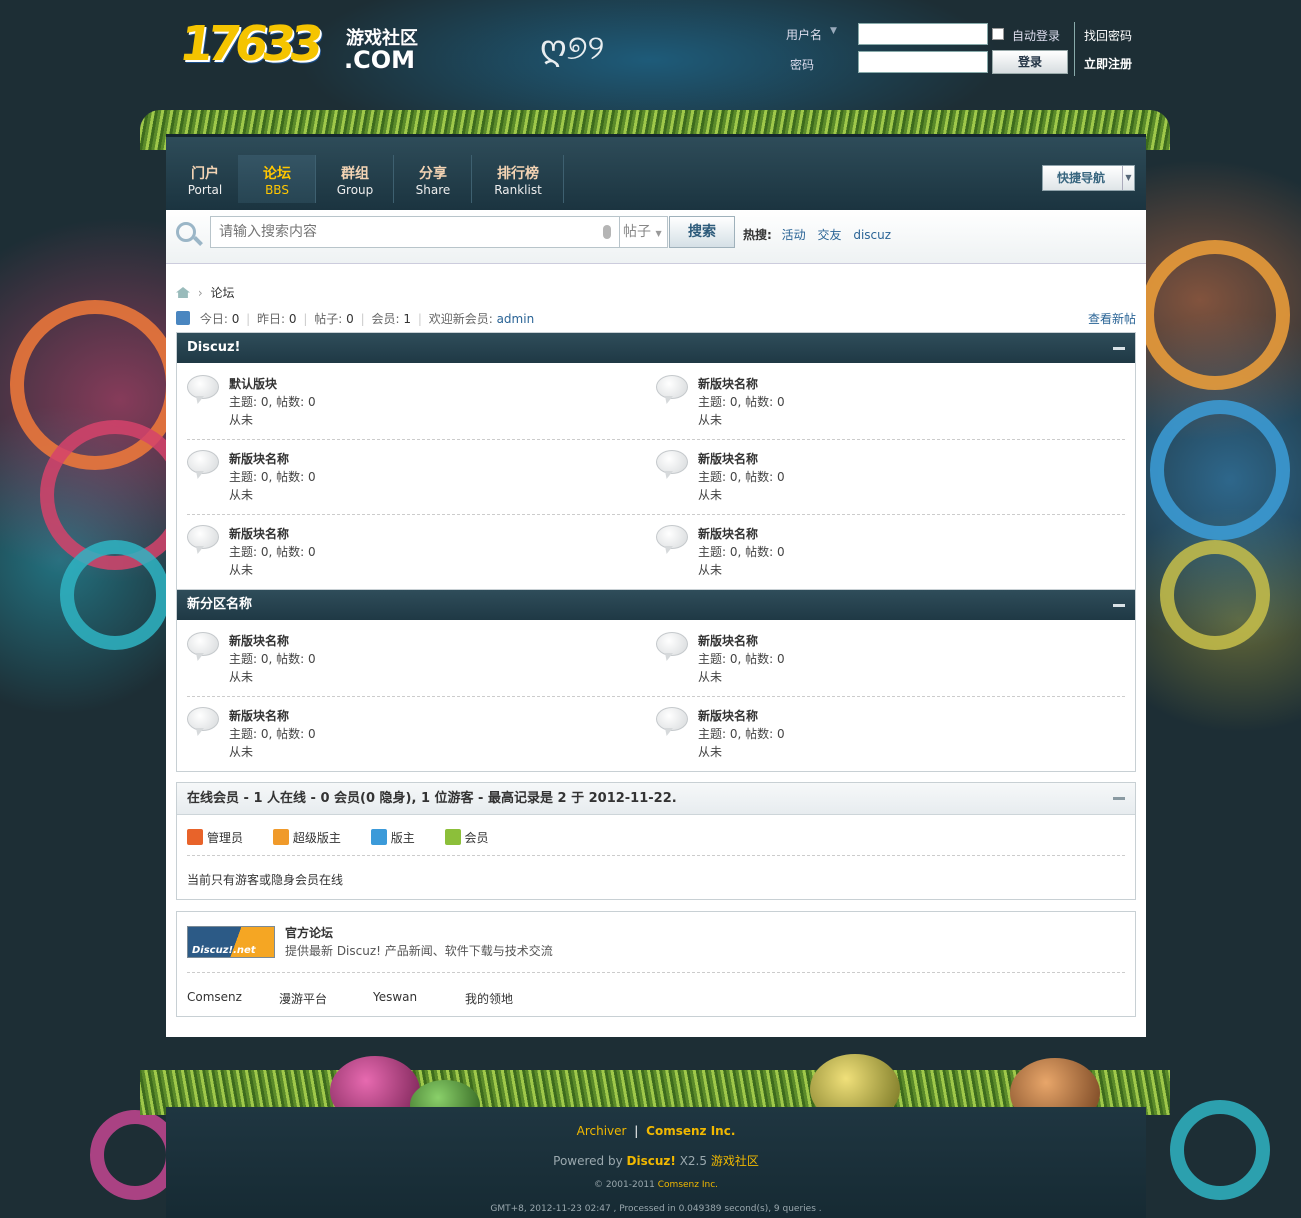 This screenshot has height=1218, width=1301. Describe the element at coordinates (412, 404) in the screenshot. I see `forum-item: 默认版块 主题: 0, 帖数: 0 从未` at that location.